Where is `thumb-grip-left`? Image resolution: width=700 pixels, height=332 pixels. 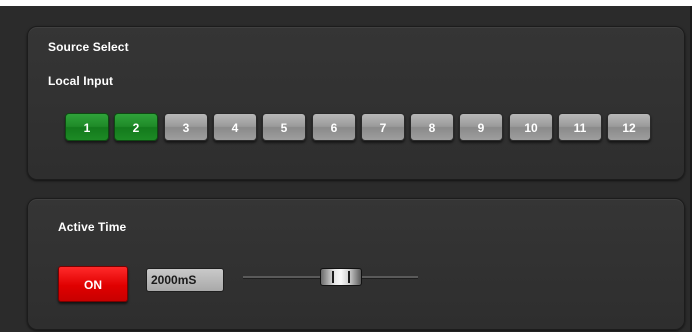 thumb-grip-left is located at coordinates (333, 277).